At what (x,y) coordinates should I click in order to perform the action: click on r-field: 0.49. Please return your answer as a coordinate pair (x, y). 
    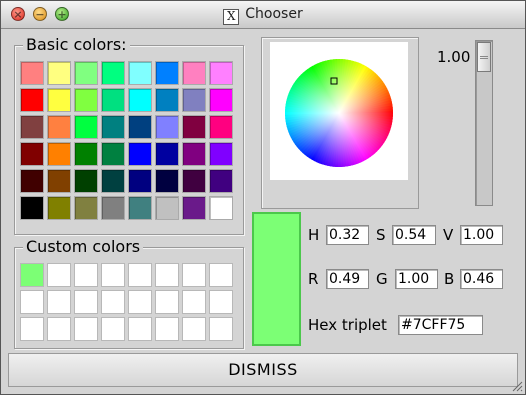
    Looking at the image, I should click on (347, 279).